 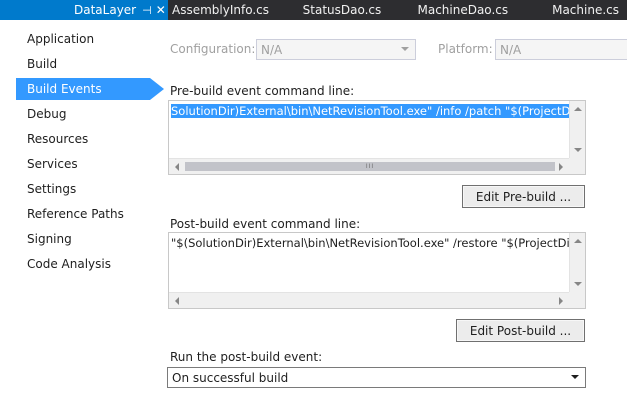 What do you see at coordinates (221, 10) in the screenshot?
I see `tab-label: AssemblyInfo.cs` at bounding box center [221, 10].